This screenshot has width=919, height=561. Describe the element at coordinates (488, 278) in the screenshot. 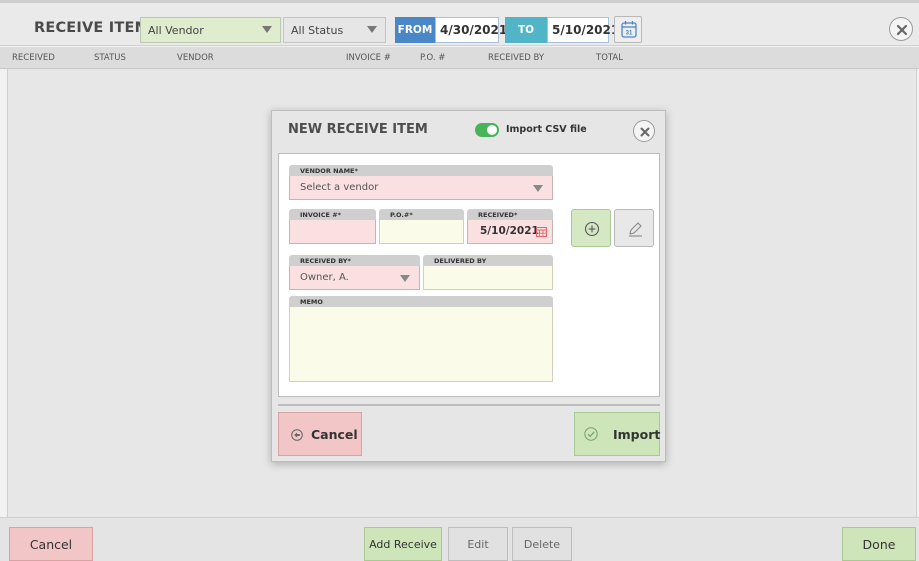

I see `delivered-by-input` at that location.